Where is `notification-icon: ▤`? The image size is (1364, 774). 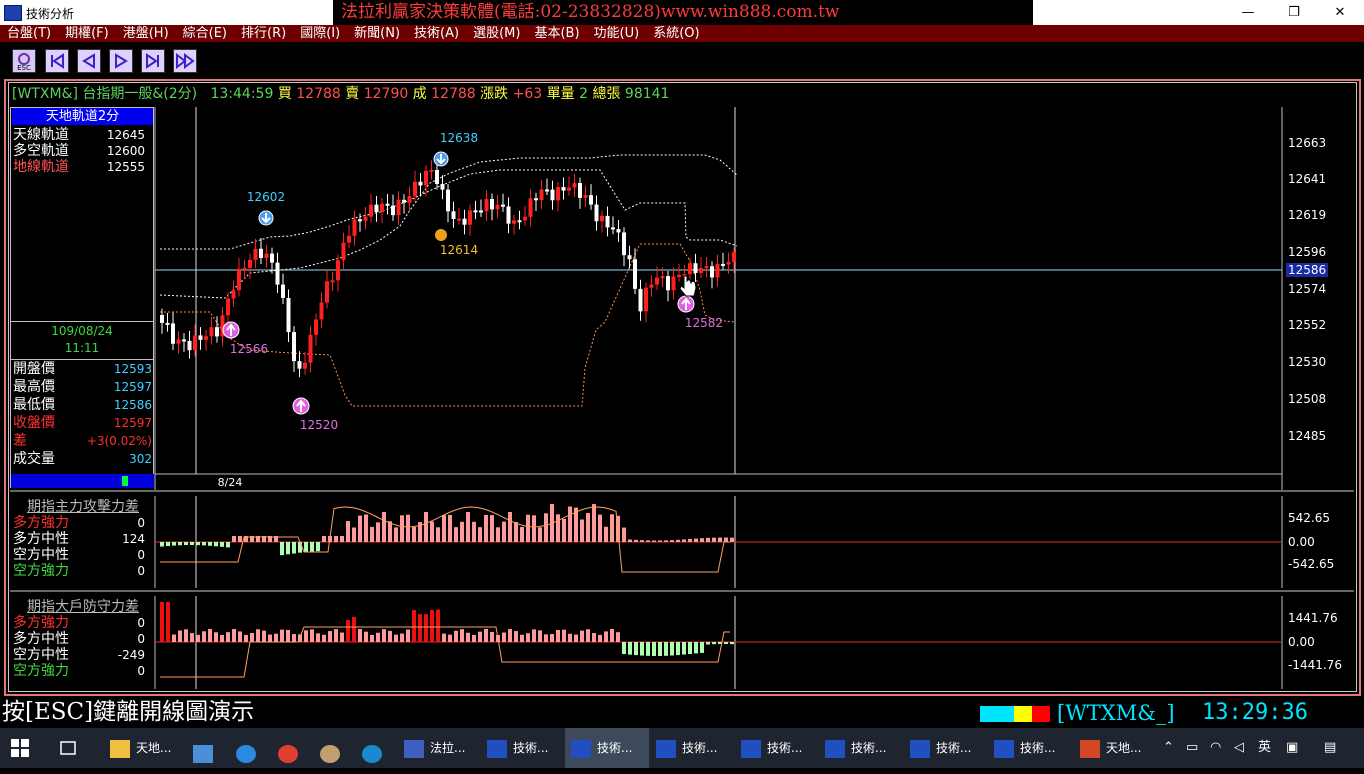
notification-icon: ▤ is located at coordinates (1330, 748).